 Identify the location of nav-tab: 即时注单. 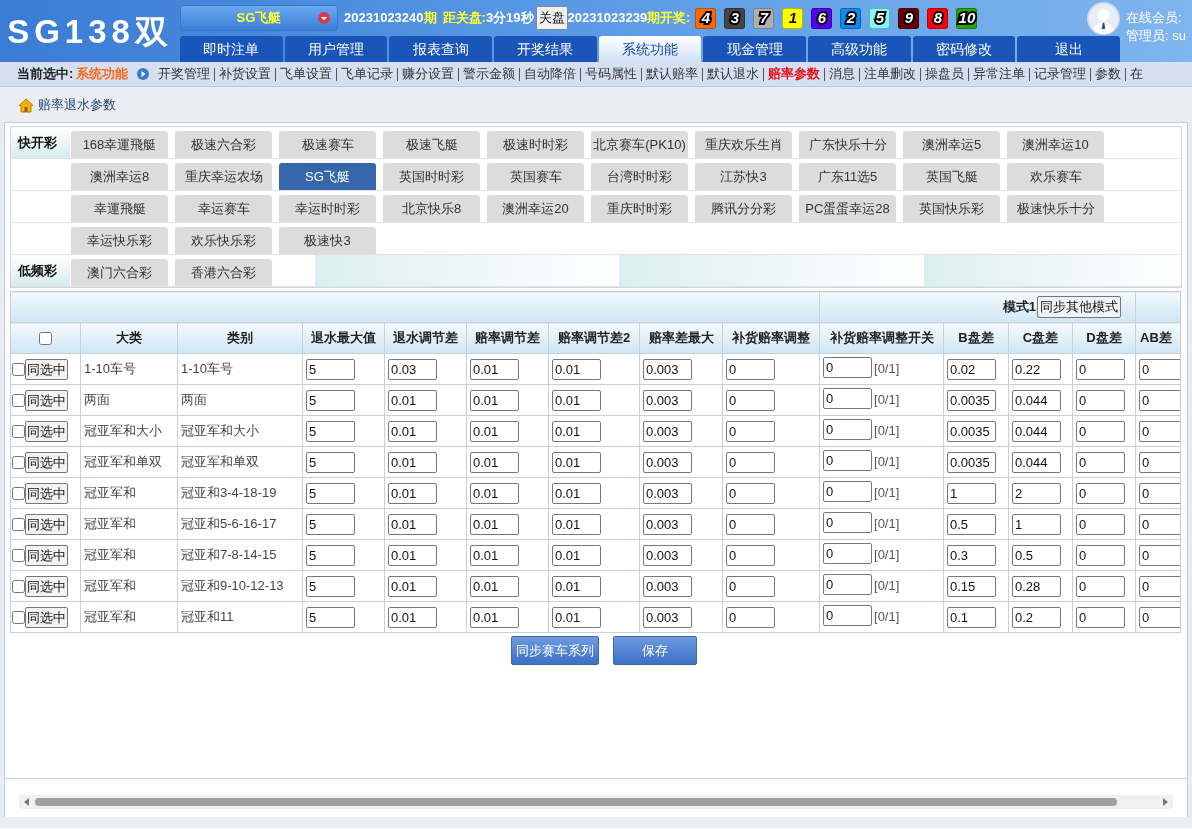
(231, 49).